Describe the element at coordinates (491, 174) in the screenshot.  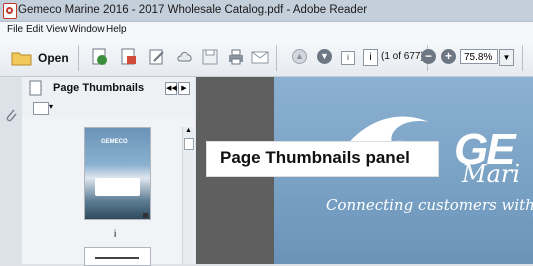
I see `brand-subtitle: Mari` at that location.